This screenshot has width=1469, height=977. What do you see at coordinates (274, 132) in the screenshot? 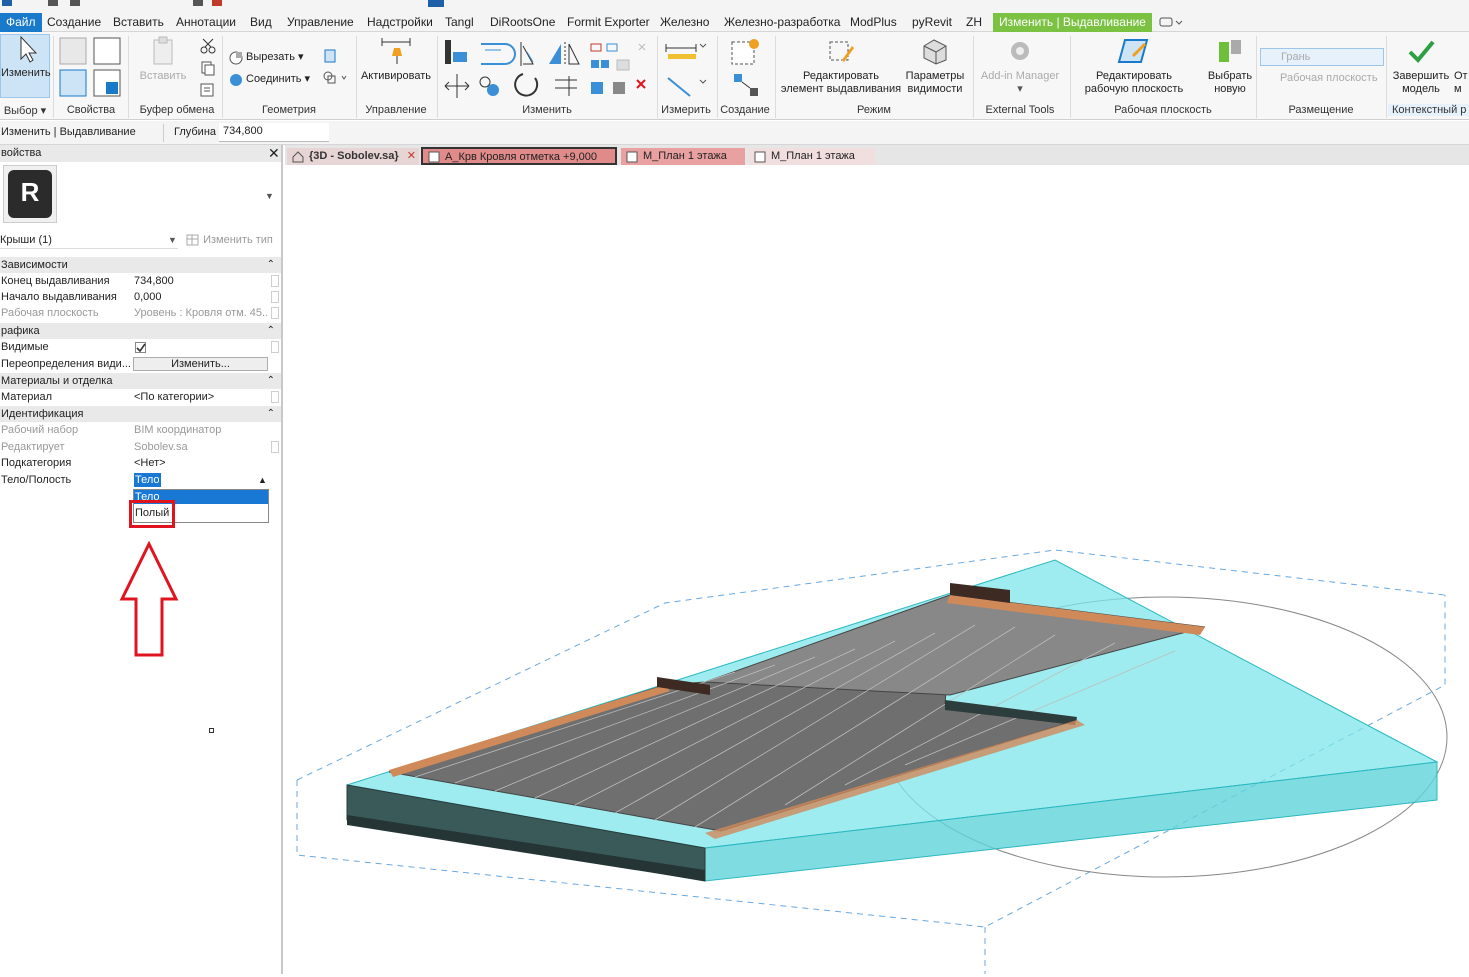
I see `depth-input: 734,800` at bounding box center [274, 132].